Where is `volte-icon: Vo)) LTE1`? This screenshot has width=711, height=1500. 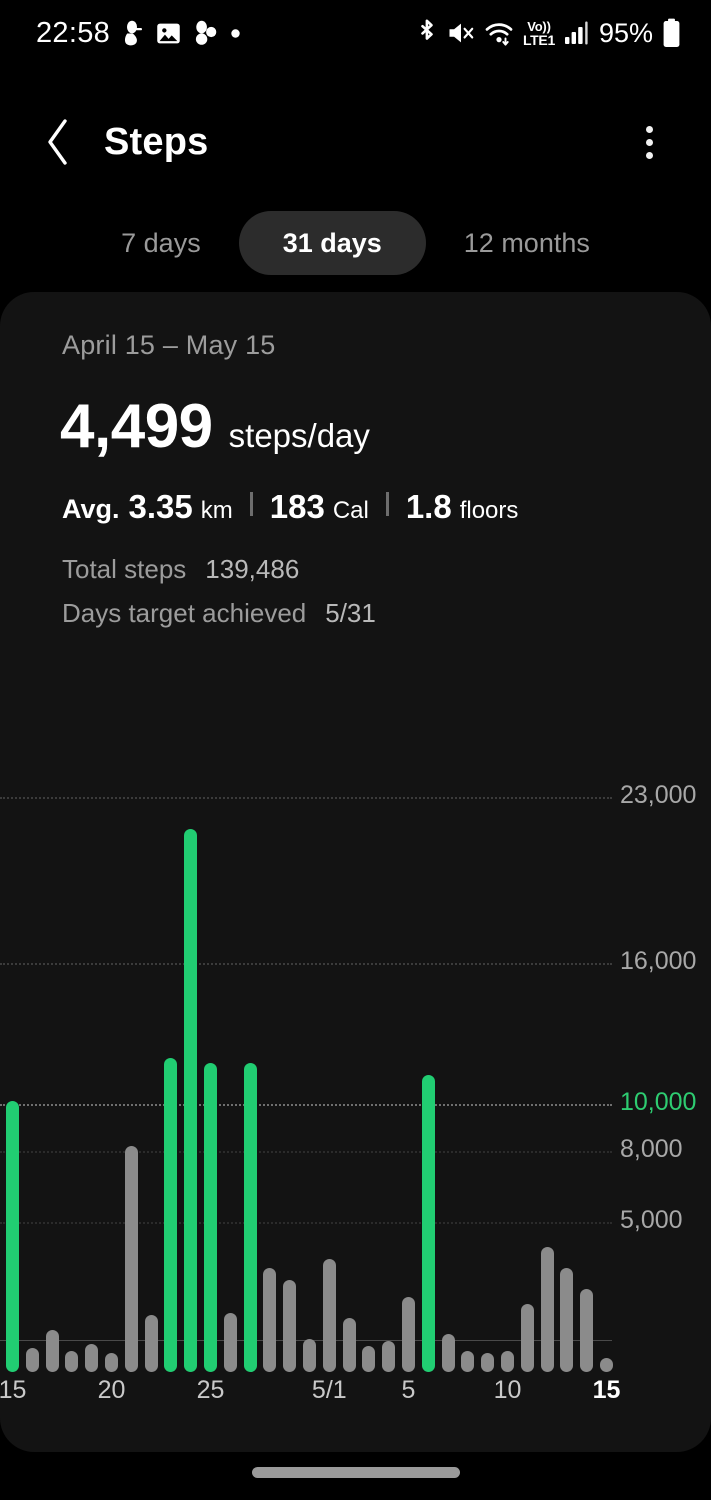
volte-icon: Vo)) LTE1 is located at coordinates (539, 33).